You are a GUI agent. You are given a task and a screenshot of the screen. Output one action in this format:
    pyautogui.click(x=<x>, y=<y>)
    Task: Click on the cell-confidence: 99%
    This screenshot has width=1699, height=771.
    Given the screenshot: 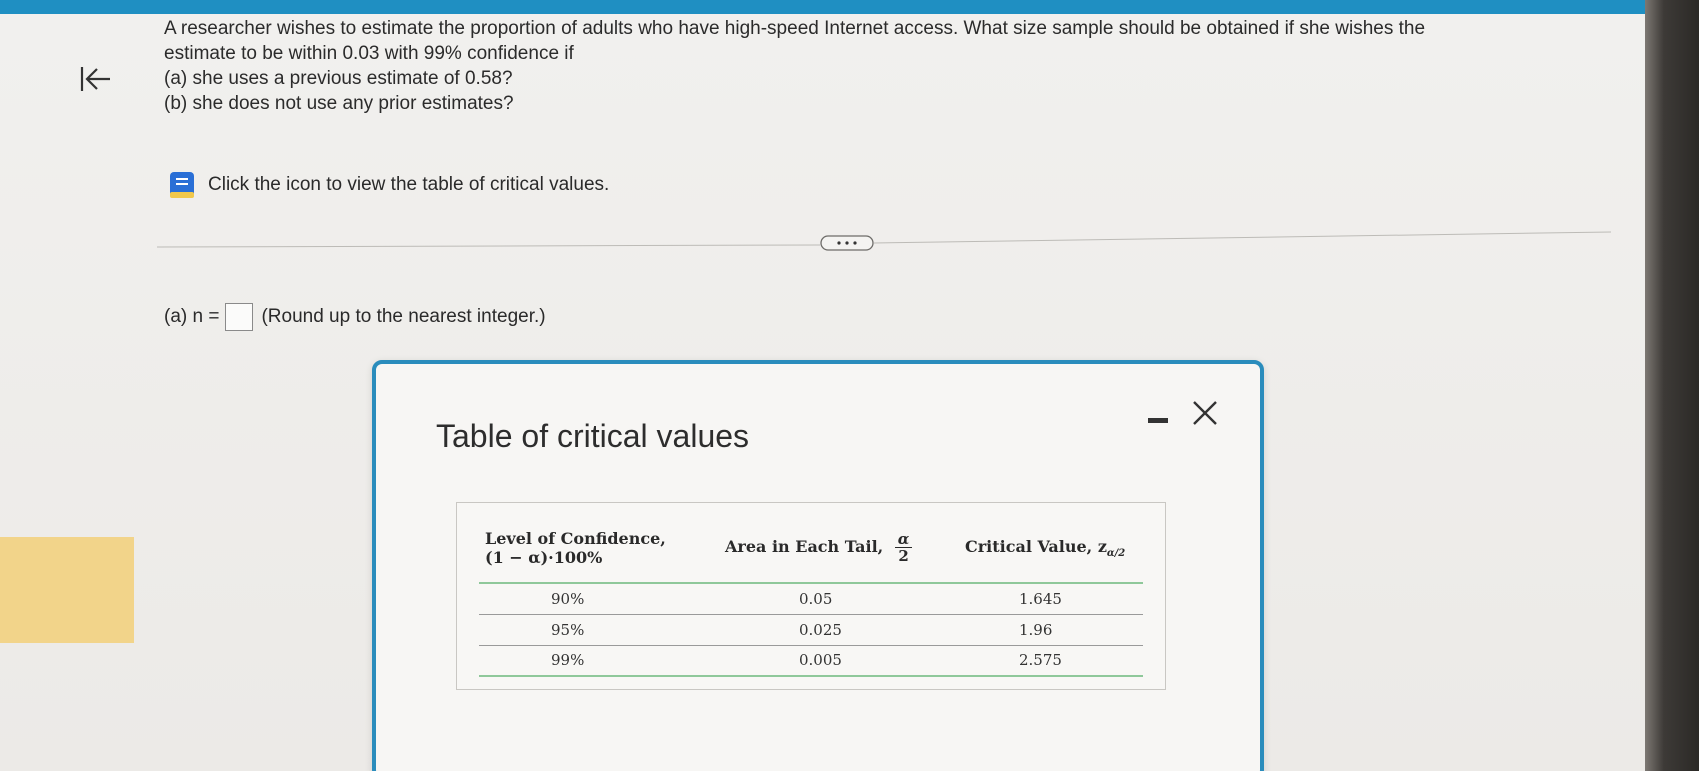 What is the action you would take?
    pyautogui.click(x=568, y=660)
    